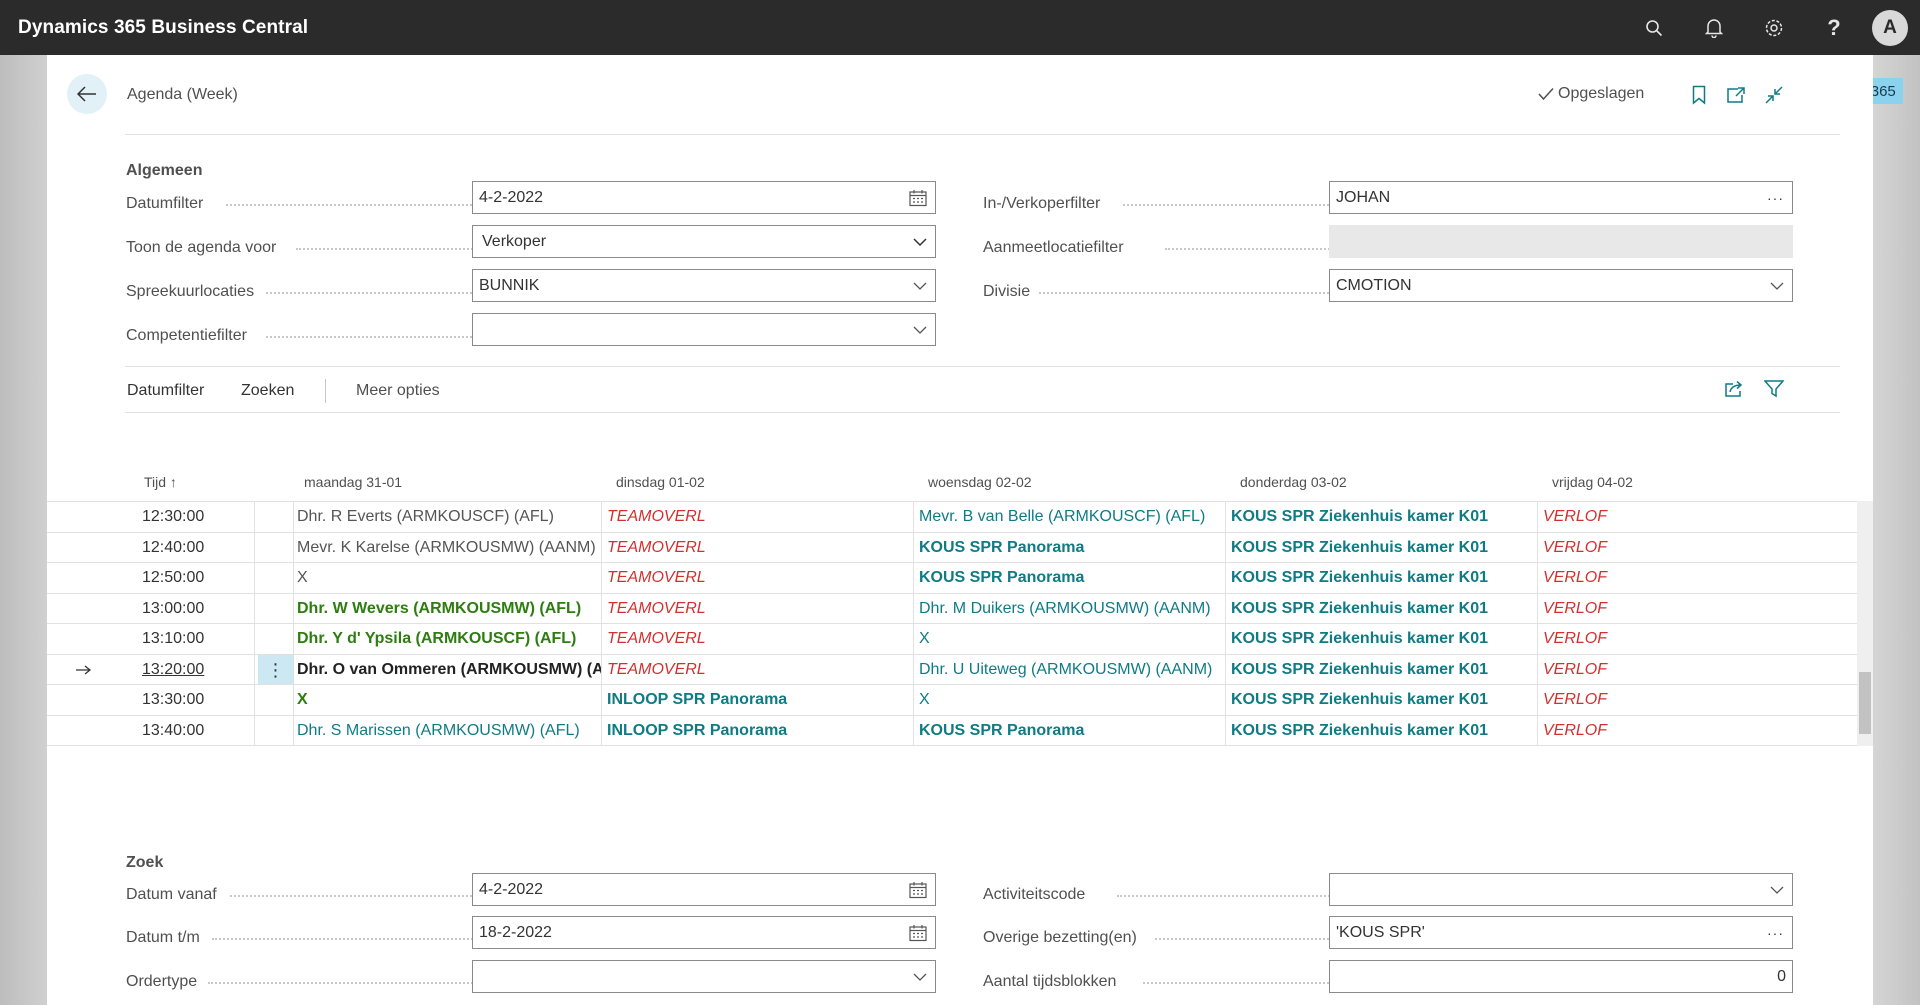 The image size is (1920, 1005). What do you see at coordinates (87, 94) in the screenshot?
I see `back-button` at bounding box center [87, 94].